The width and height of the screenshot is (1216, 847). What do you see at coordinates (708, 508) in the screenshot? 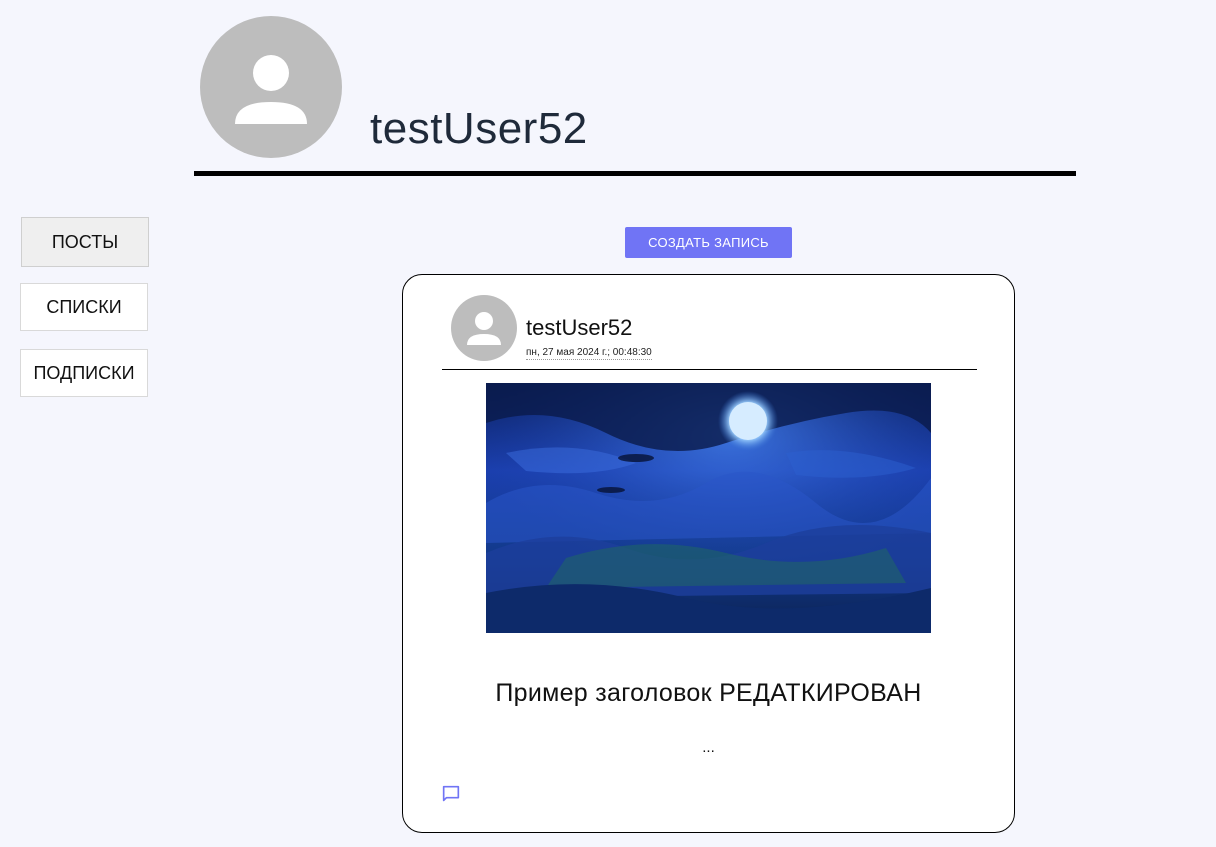
I see `post-image` at bounding box center [708, 508].